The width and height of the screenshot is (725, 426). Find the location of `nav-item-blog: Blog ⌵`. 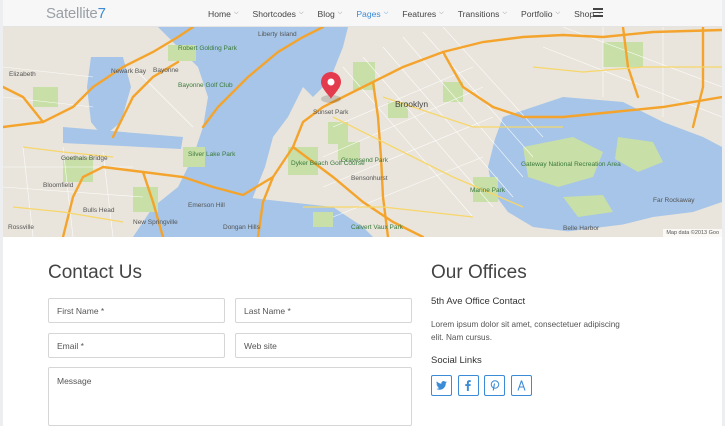

nav-item-blog: Blog ⌵ is located at coordinates (330, 14).